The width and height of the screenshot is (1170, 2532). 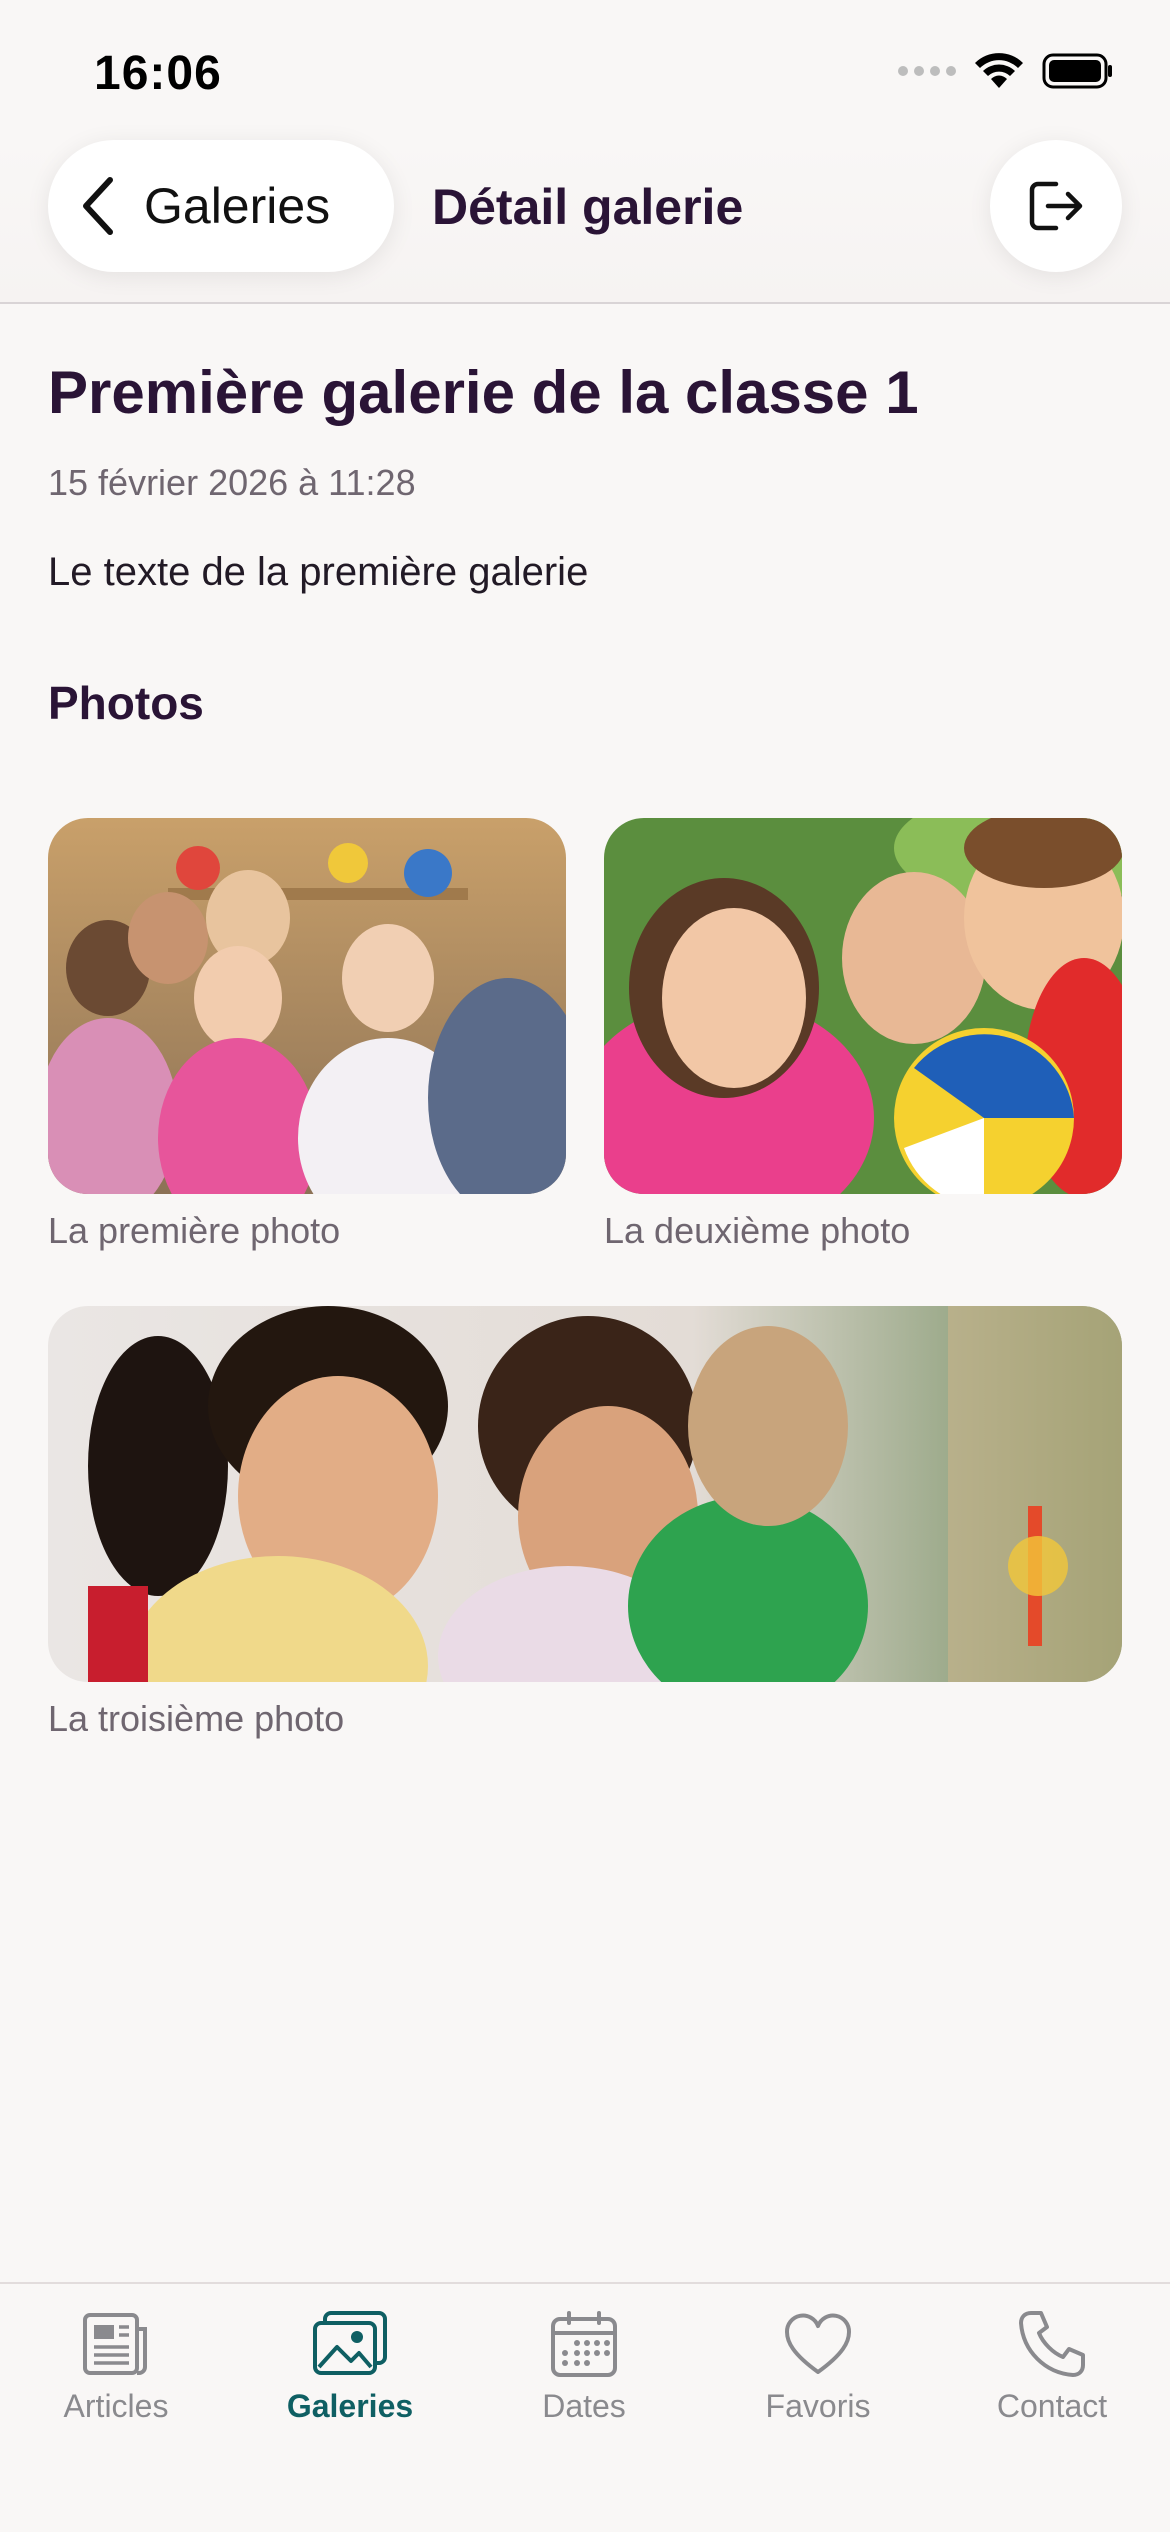 I want to click on tab-galeries: Galeries, so click(x=350, y=2379).